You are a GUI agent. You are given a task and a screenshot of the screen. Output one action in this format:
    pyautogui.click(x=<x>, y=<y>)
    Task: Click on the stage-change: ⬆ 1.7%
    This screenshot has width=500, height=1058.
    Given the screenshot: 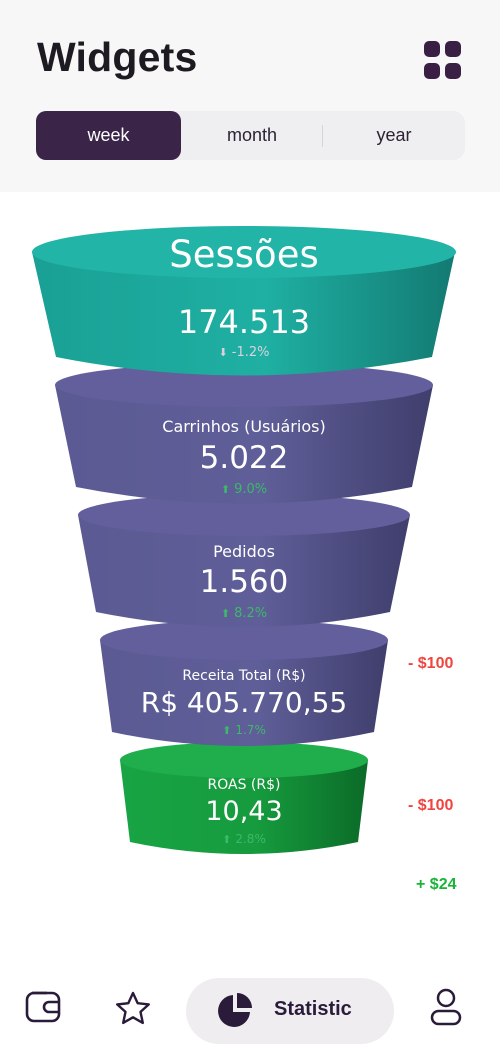 What is the action you would take?
    pyautogui.click(x=244, y=730)
    